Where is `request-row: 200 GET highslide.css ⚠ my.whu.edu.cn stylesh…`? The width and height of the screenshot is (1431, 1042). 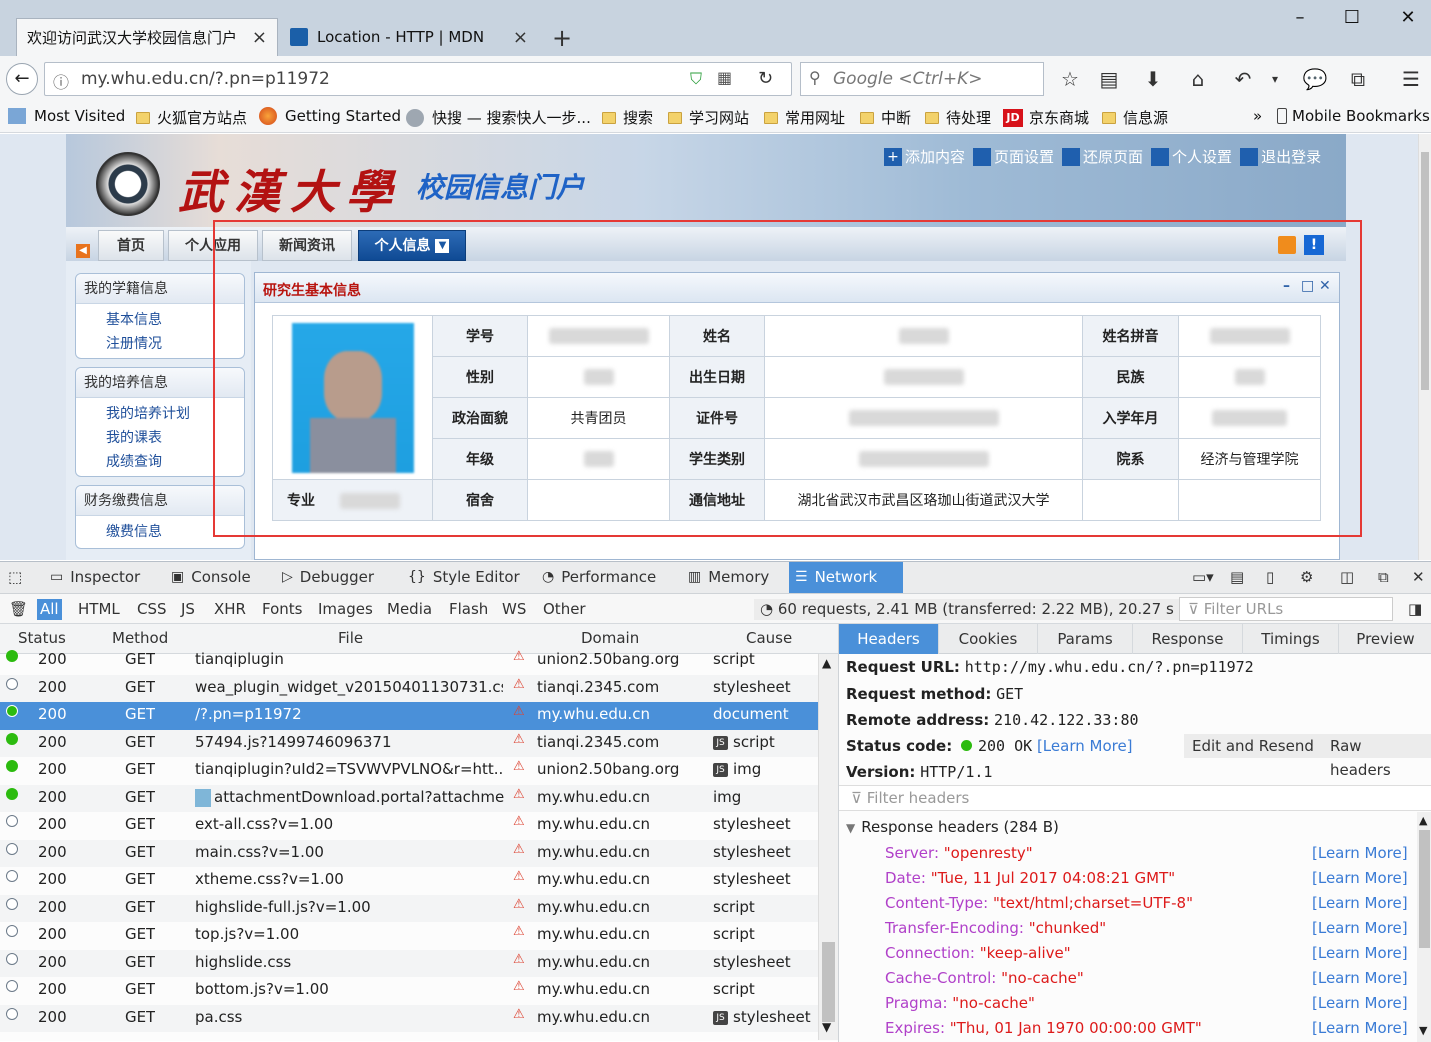
request-row: 200 GET highslide.css ⚠ my.whu.edu.cn stylesh… is located at coordinates (409, 963).